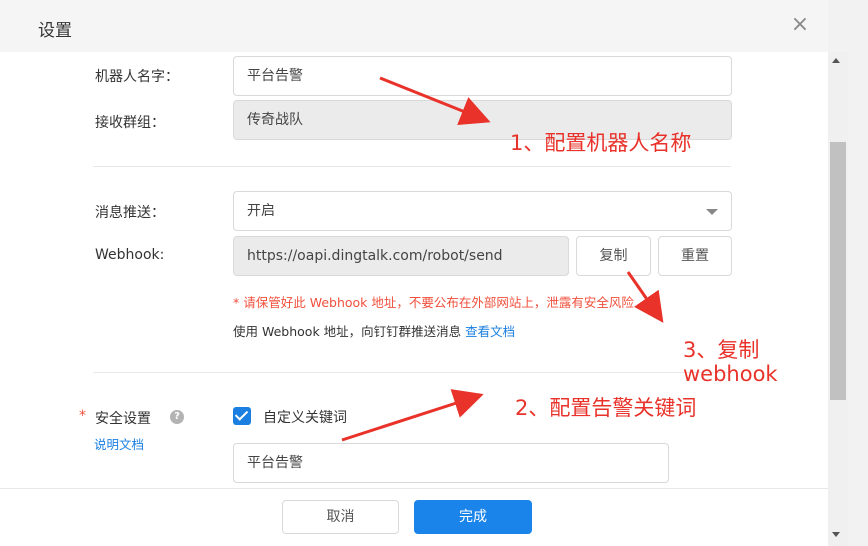 Image resolution: width=868 pixels, height=546 pixels. Describe the element at coordinates (601, 143) in the screenshot. I see `annotation-step1: 1、配置机器人名称` at that location.